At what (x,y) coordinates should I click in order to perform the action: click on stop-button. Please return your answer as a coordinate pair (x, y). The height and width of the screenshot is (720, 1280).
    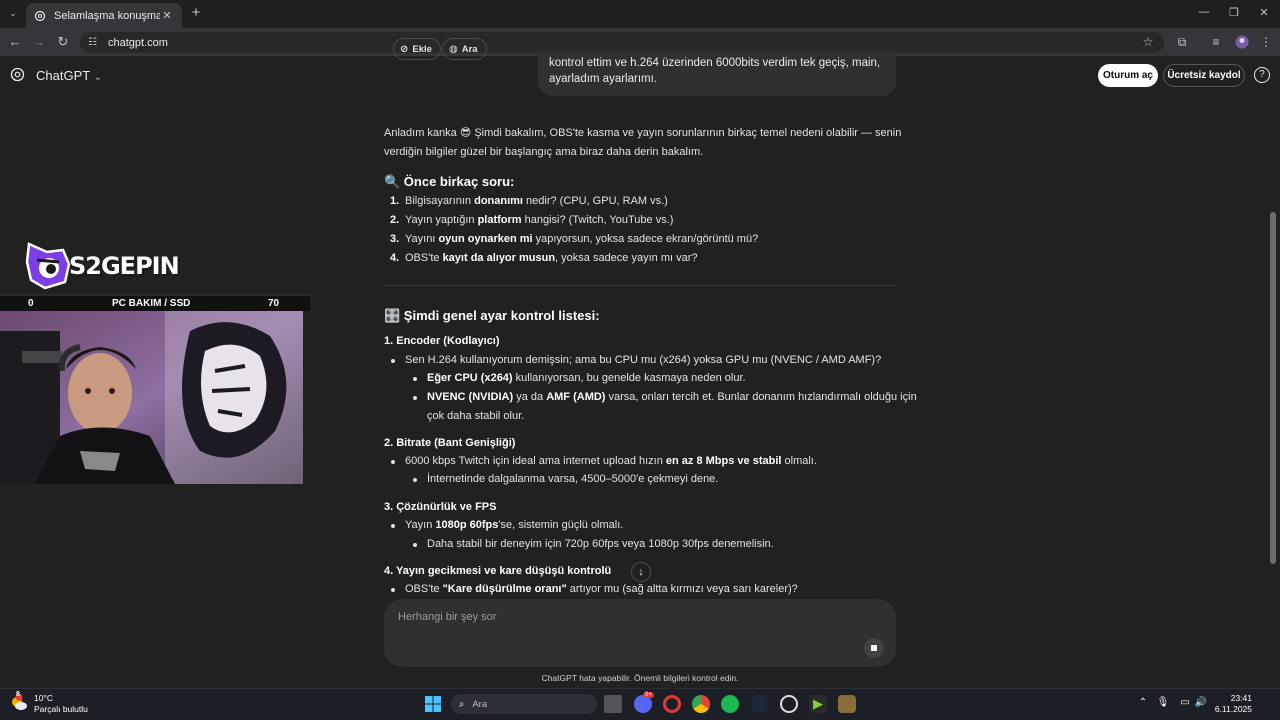
    Looking at the image, I should click on (874, 648).